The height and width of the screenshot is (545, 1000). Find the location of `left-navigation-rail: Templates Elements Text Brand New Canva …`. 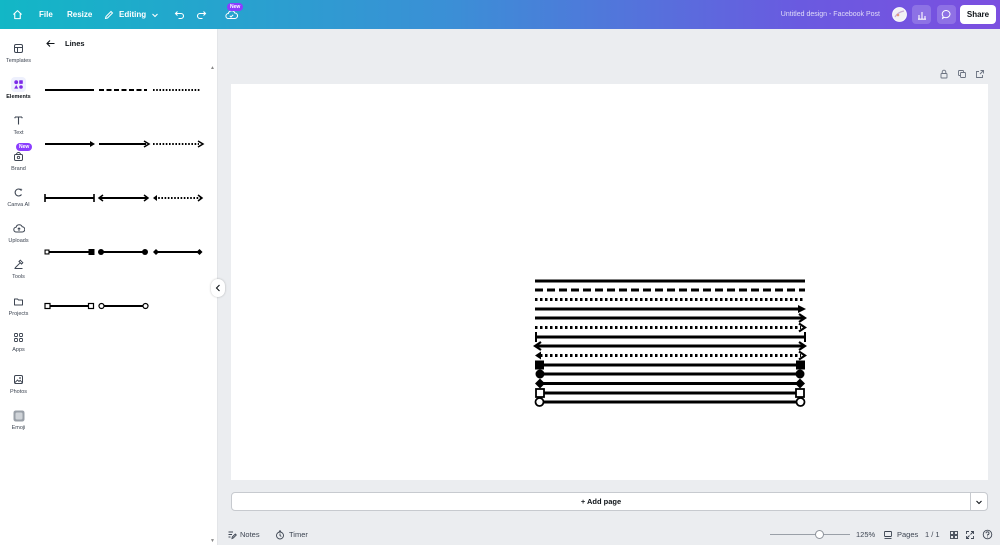

left-navigation-rail: Templates Elements Text Brand New Canva … is located at coordinates (18, 287).